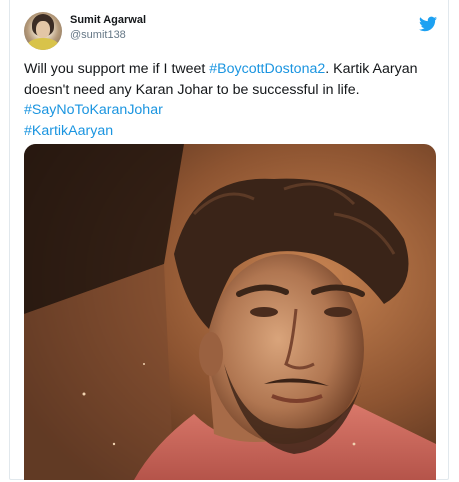 The width and height of the screenshot is (459, 482). I want to click on avatar-shirt, so click(43, 44).